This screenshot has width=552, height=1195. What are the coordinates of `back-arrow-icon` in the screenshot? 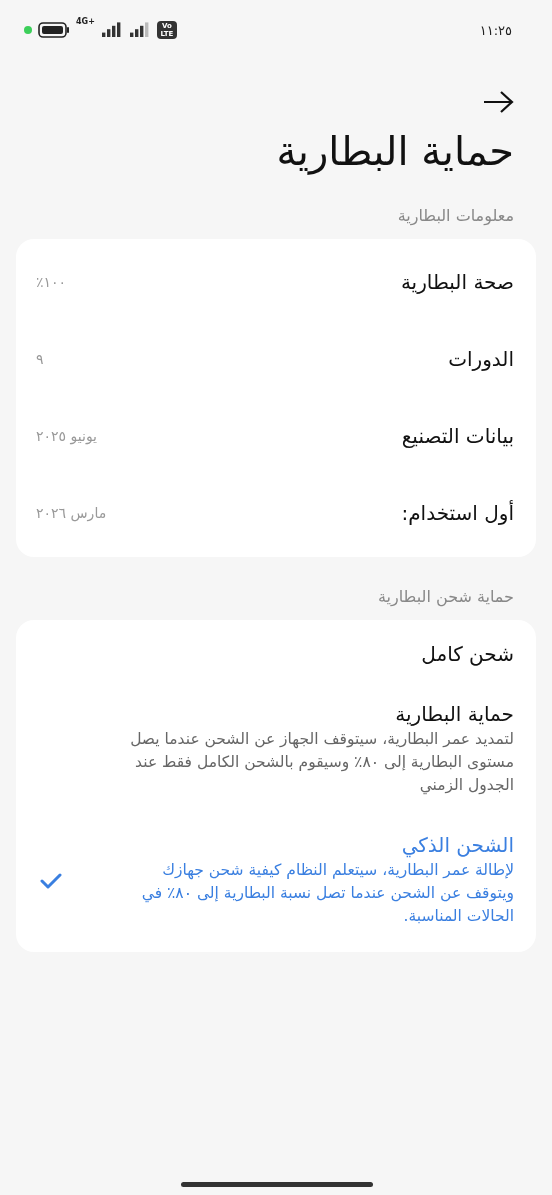 It's located at (498, 102).